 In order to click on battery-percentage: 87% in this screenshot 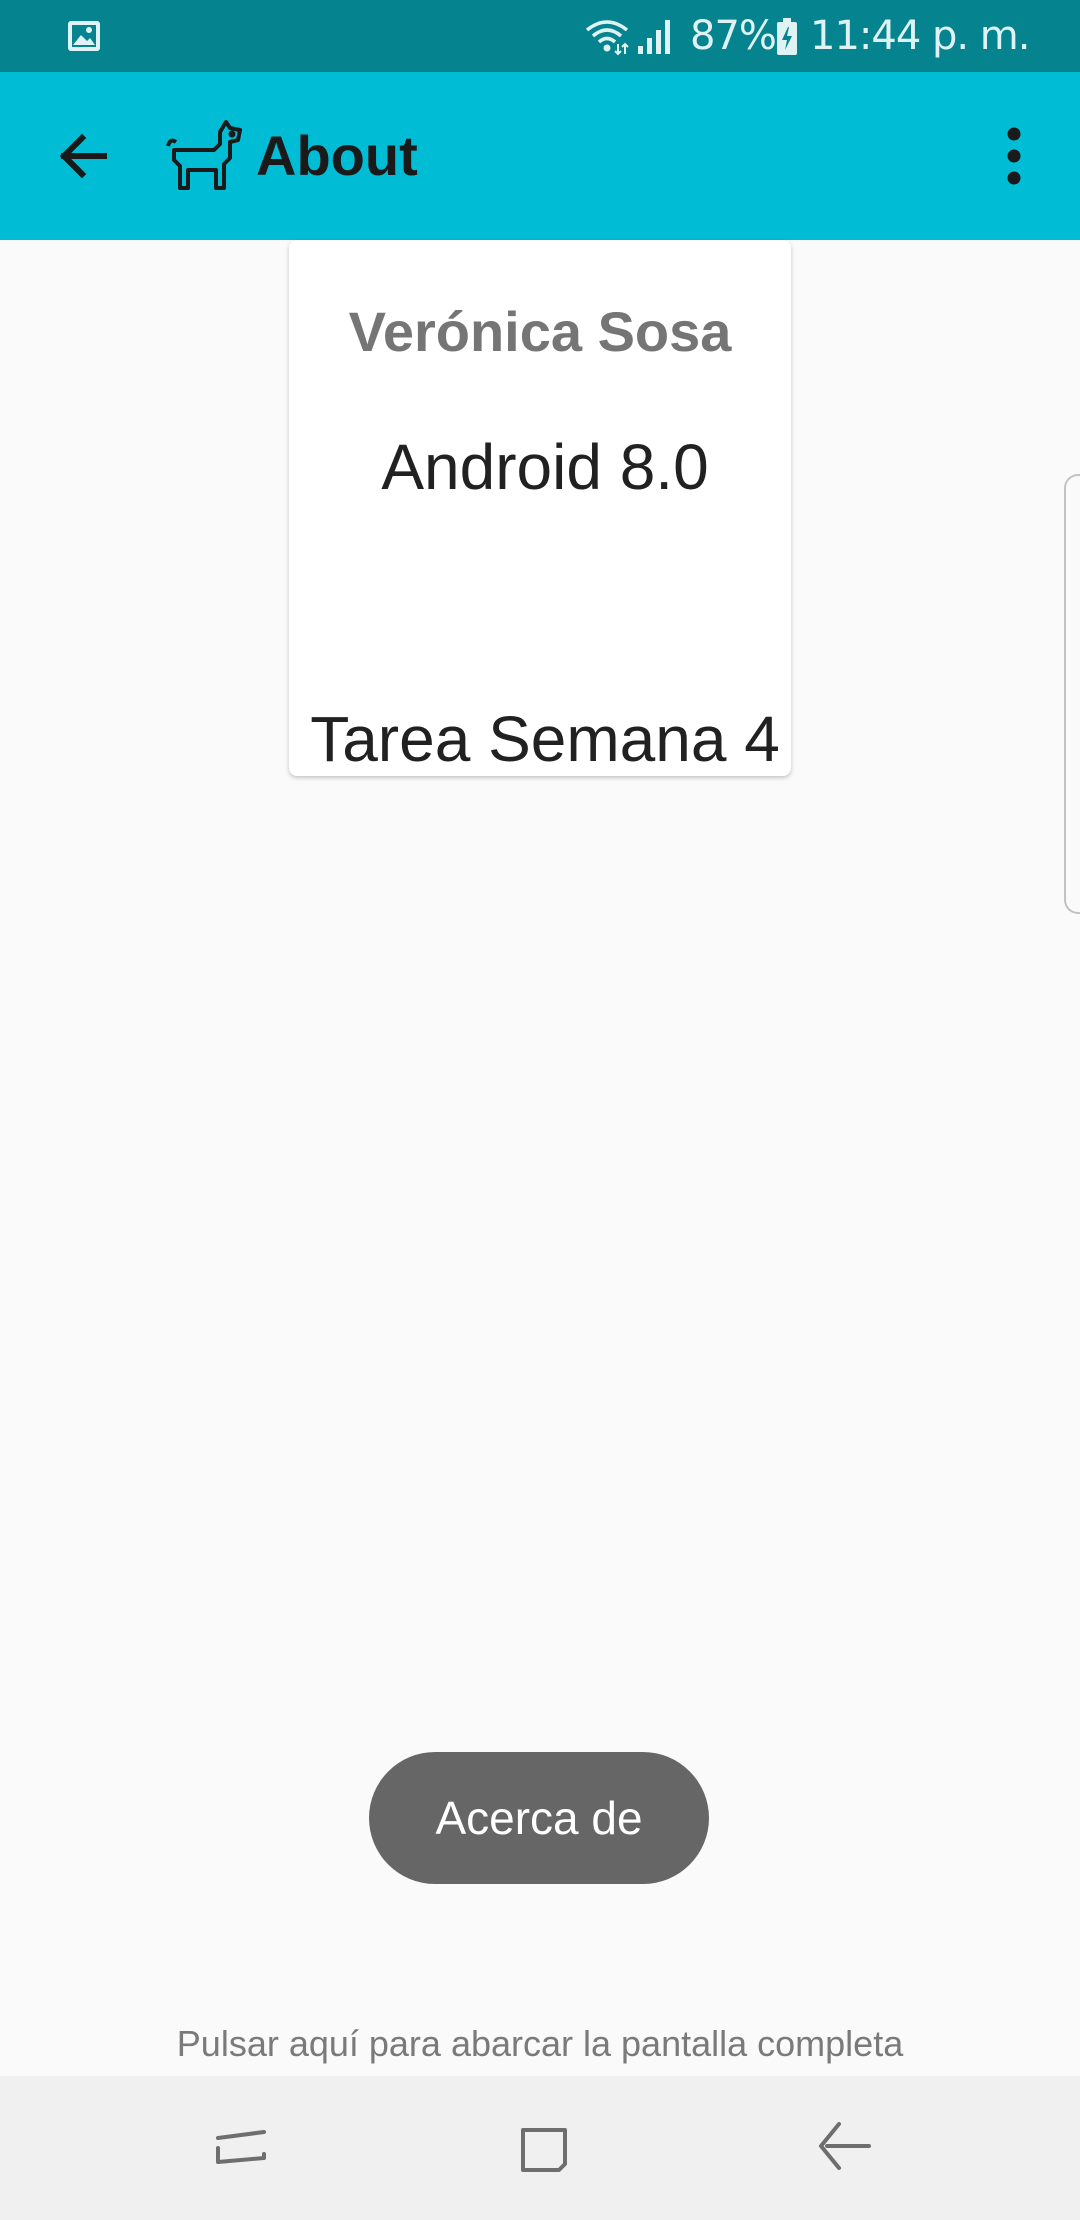, I will do `click(733, 36)`.